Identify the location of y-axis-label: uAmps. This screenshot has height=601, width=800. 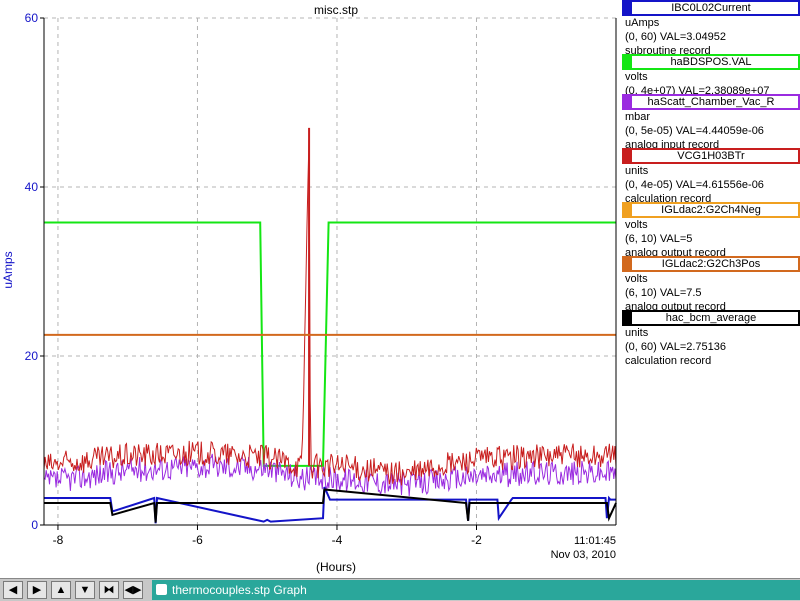
(8, 269).